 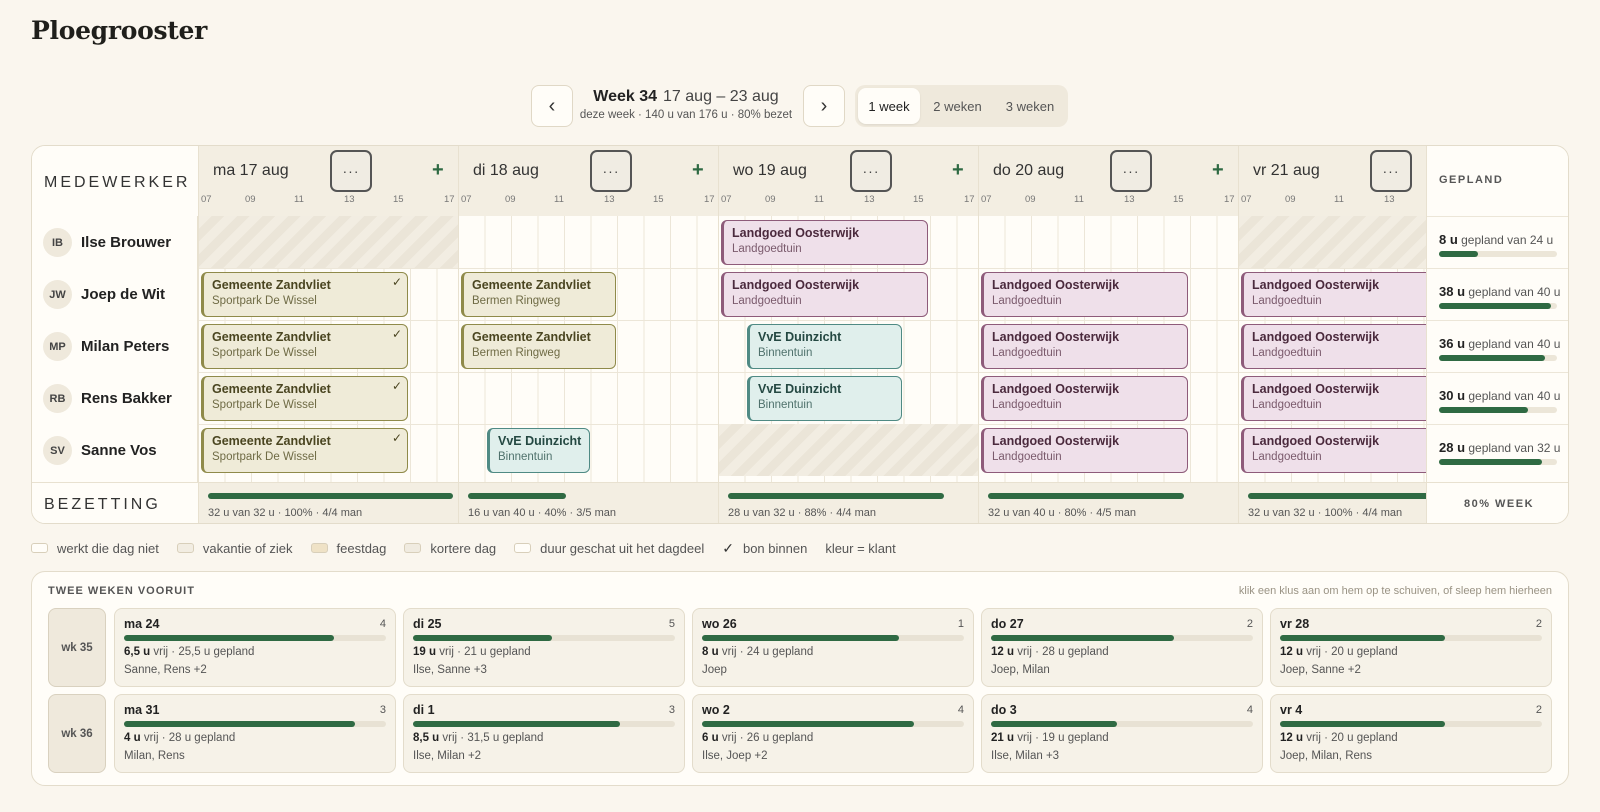 What do you see at coordinates (126, 242) in the screenshot?
I see `employee-name: Ilse Brouwer` at bounding box center [126, 242].